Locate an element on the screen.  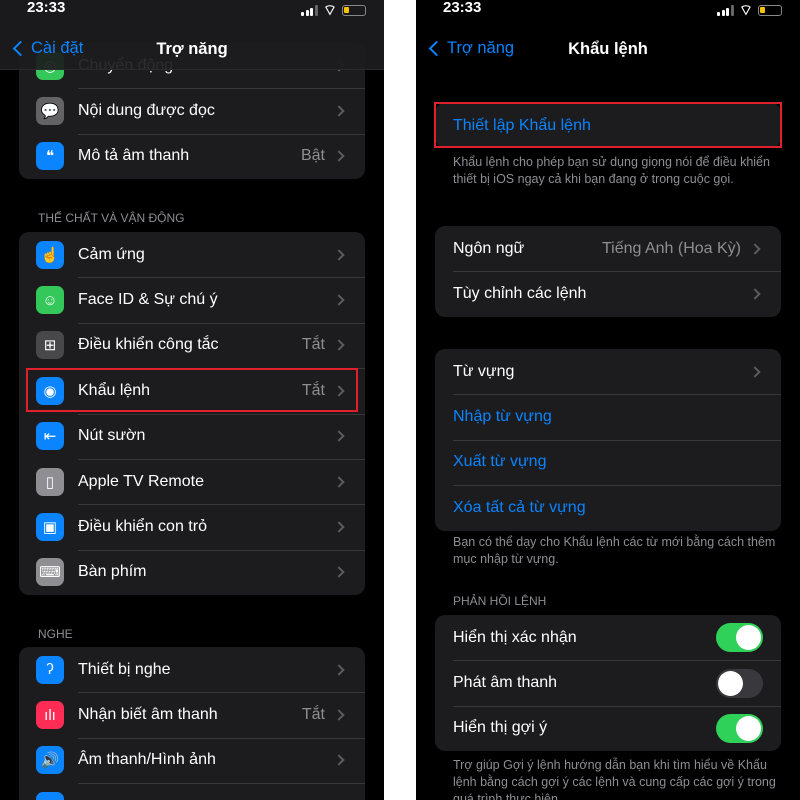
settings-row: ▣ Điều khiển con trỏ is located at coordinates (192, 526).